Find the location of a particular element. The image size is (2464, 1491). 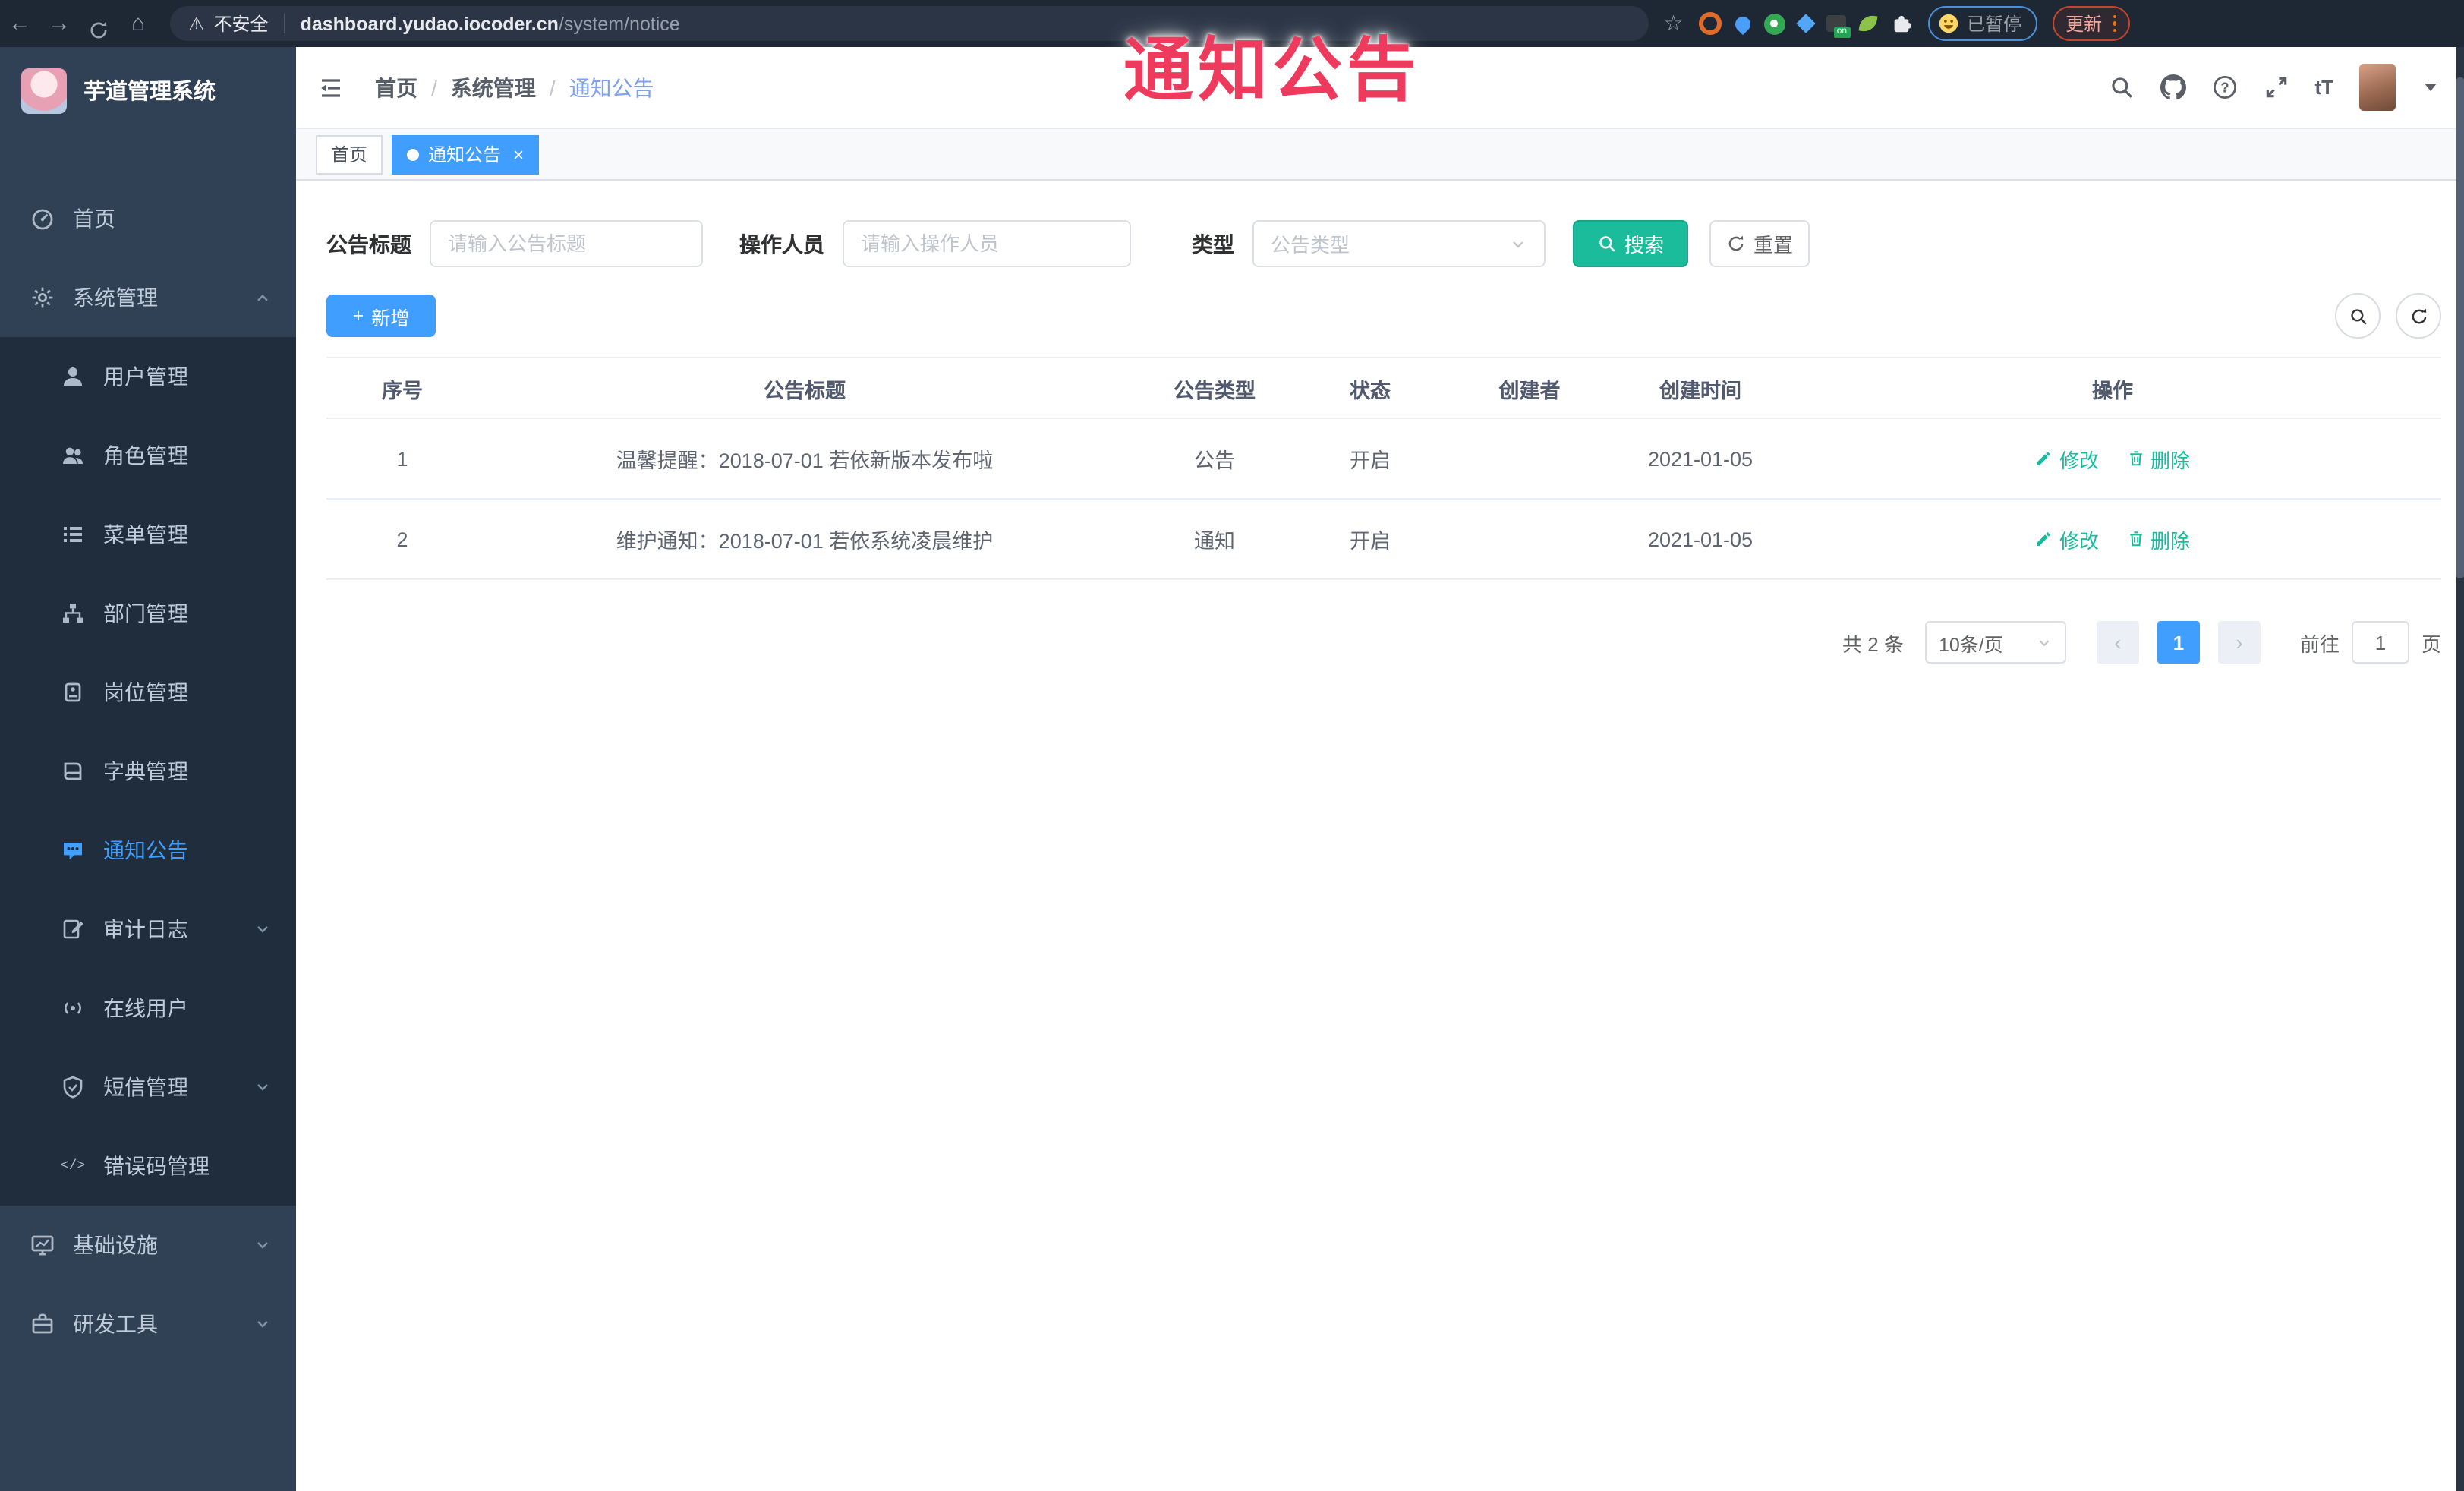

current-page-button: 1 is located at coordinates (2179, 642).